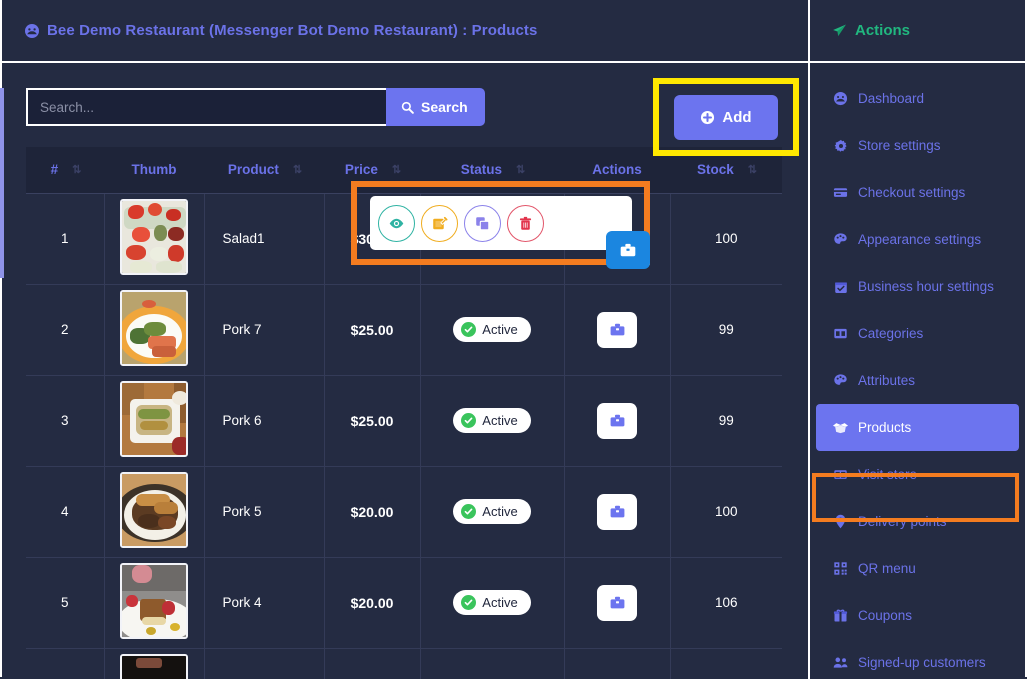  I want to click on sidebar-item-label: Appearance settings, so click(920, 239).